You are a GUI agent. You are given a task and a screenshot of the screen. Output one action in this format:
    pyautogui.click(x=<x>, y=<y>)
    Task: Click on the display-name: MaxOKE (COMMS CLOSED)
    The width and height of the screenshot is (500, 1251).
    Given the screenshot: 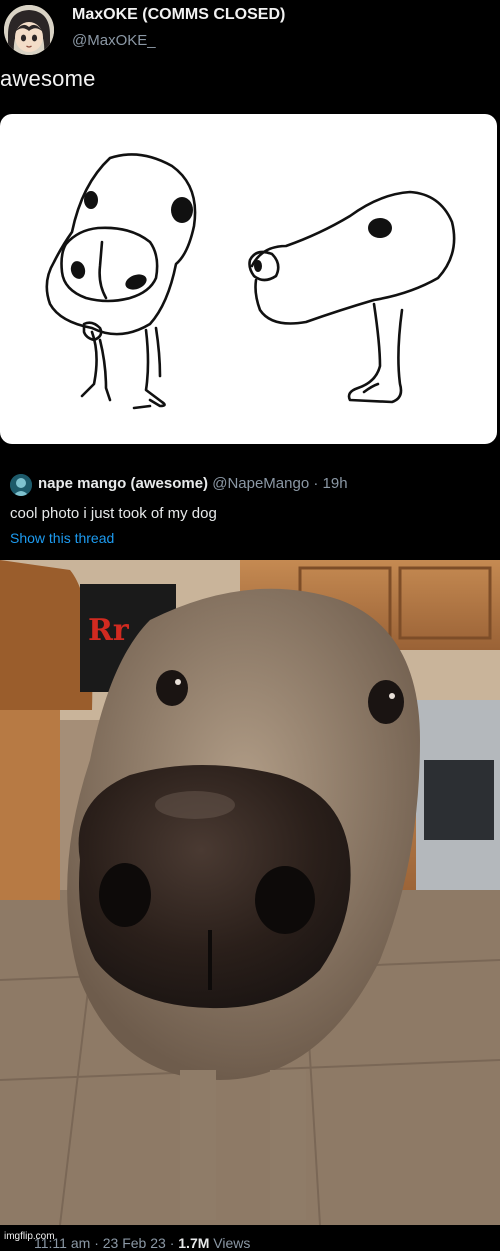 What is the action you would take?
    pyautogui.click(x=178, y=15)
    